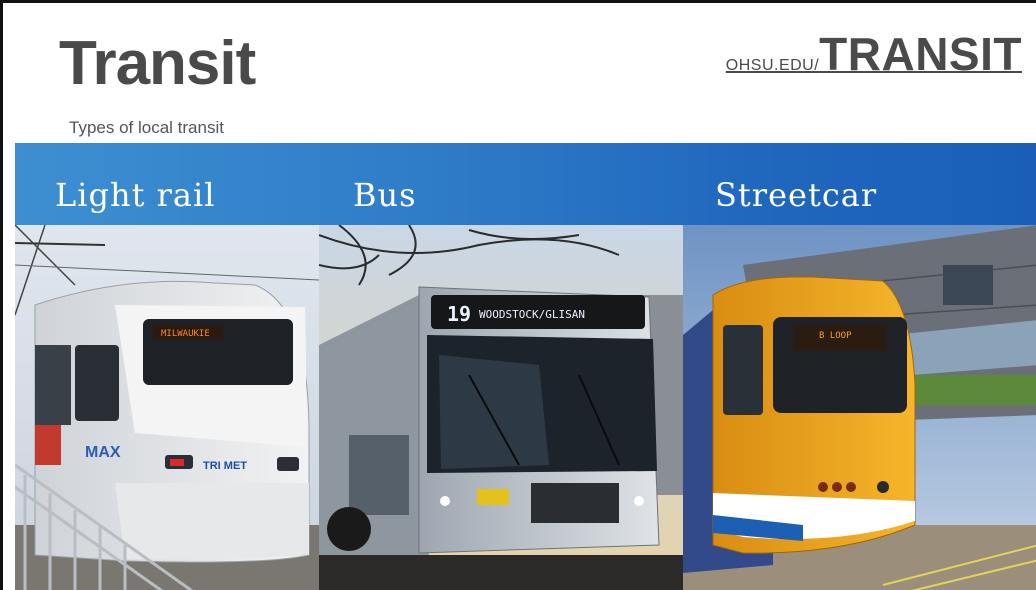  What do you see at coordinates (103, 452) in the screenshot?
I see `light-rail-side-text: MAX` at bounding box center [103, 452].